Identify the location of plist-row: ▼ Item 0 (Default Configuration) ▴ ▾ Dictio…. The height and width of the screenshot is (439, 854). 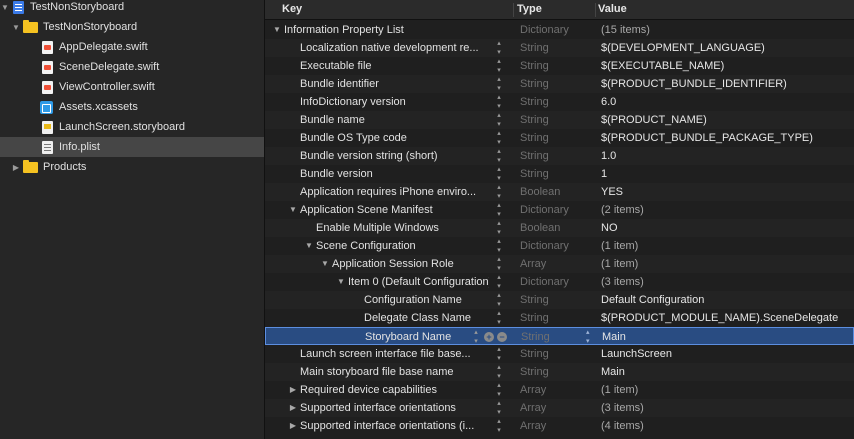
(559, 282).